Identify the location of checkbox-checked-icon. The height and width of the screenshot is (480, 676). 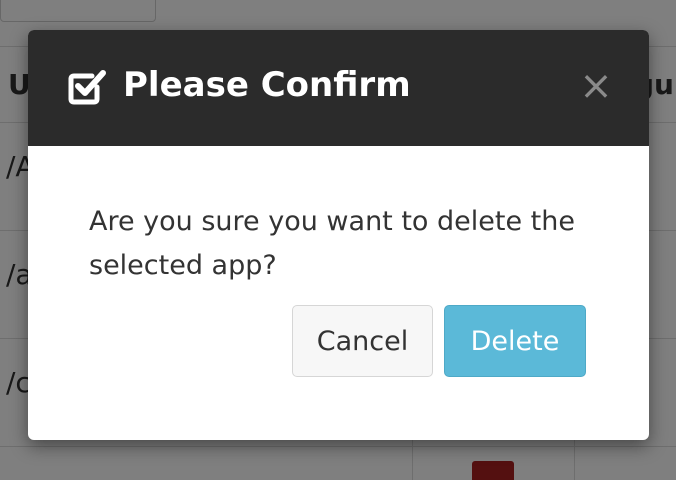
(87, 87).